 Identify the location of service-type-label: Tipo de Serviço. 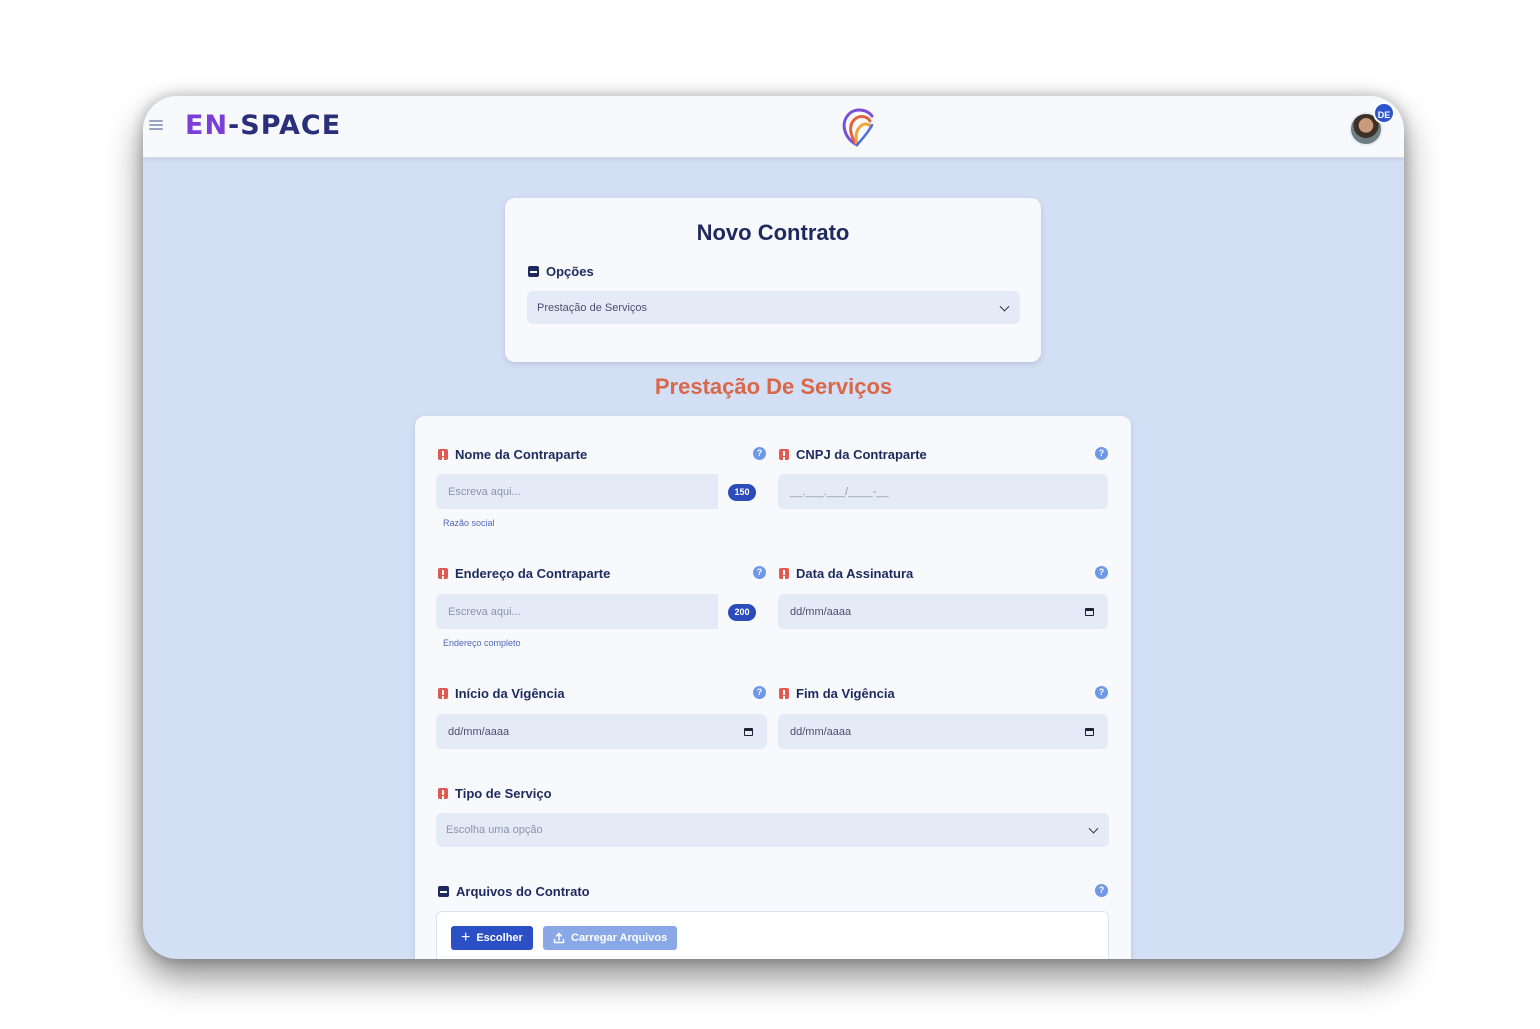
(495, 793).